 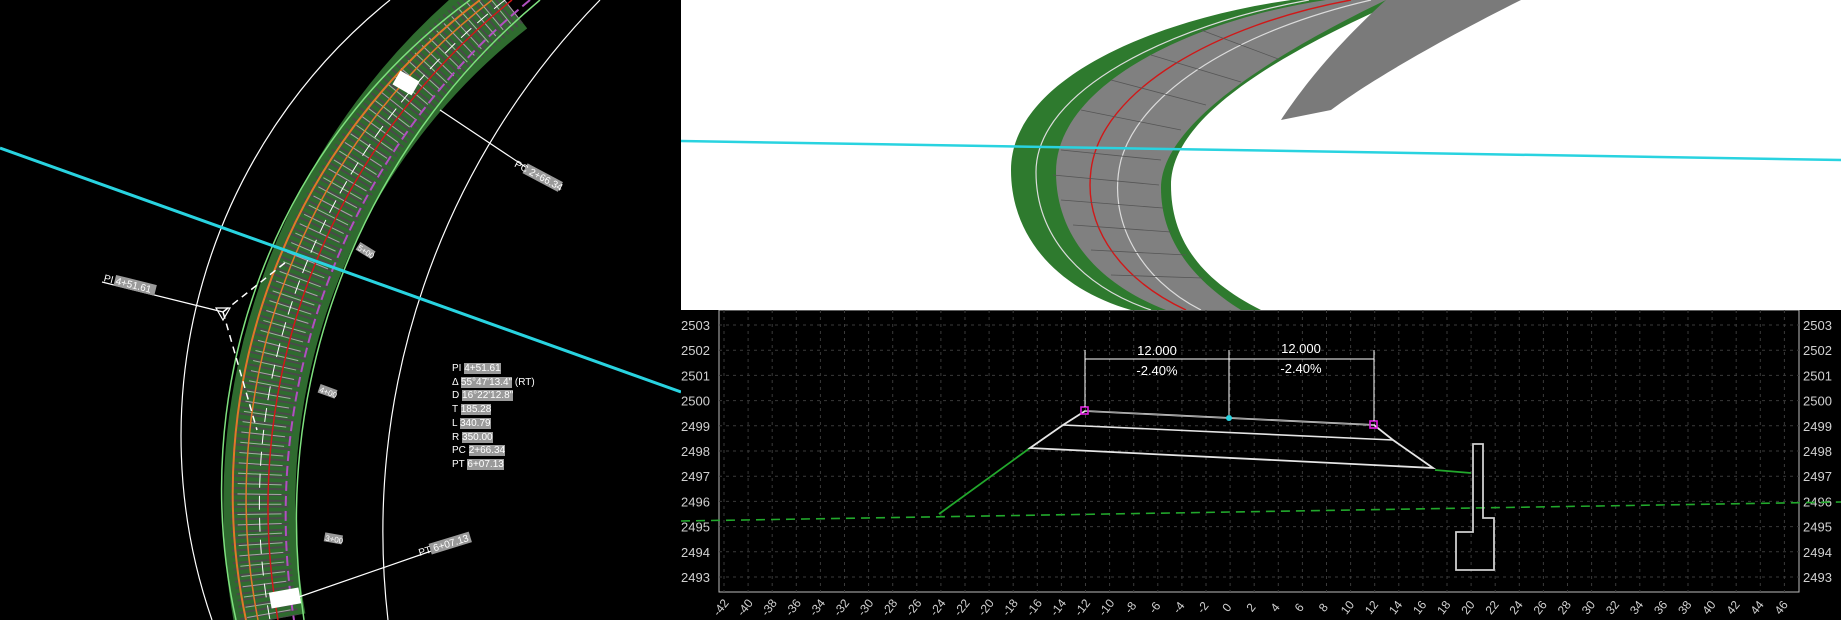 I want to click on x-tick-label: -12, so click(x=1082, y=607).